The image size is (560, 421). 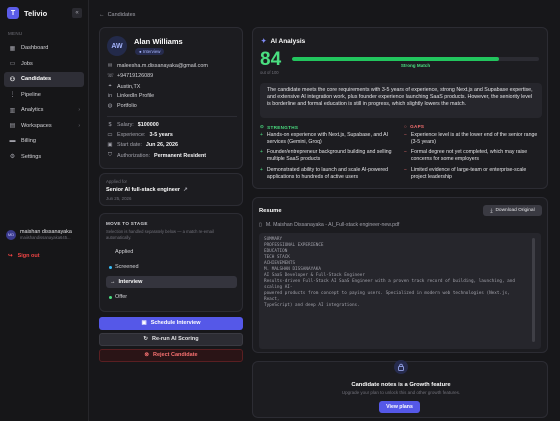 What do you see at coordinates (260, 225) in the screenshot?
I see `file-icon: ▯` at bounding box center [260, 225].